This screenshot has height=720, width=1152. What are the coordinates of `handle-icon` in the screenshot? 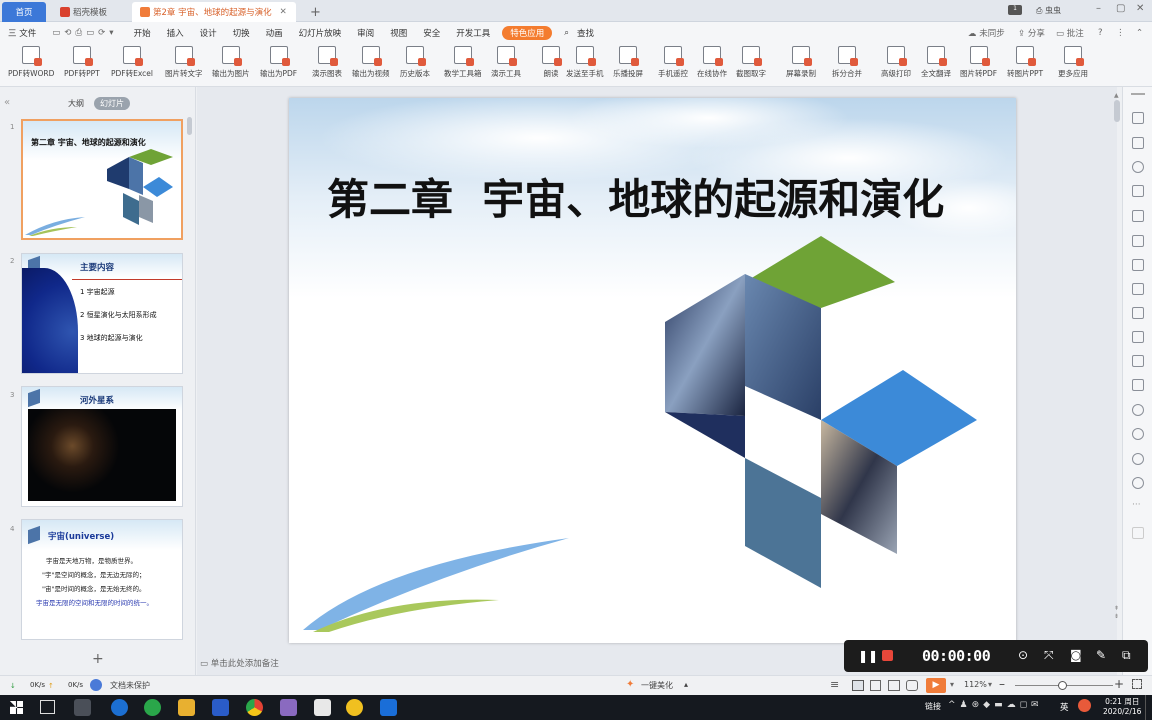 It's located at (1138, 94).